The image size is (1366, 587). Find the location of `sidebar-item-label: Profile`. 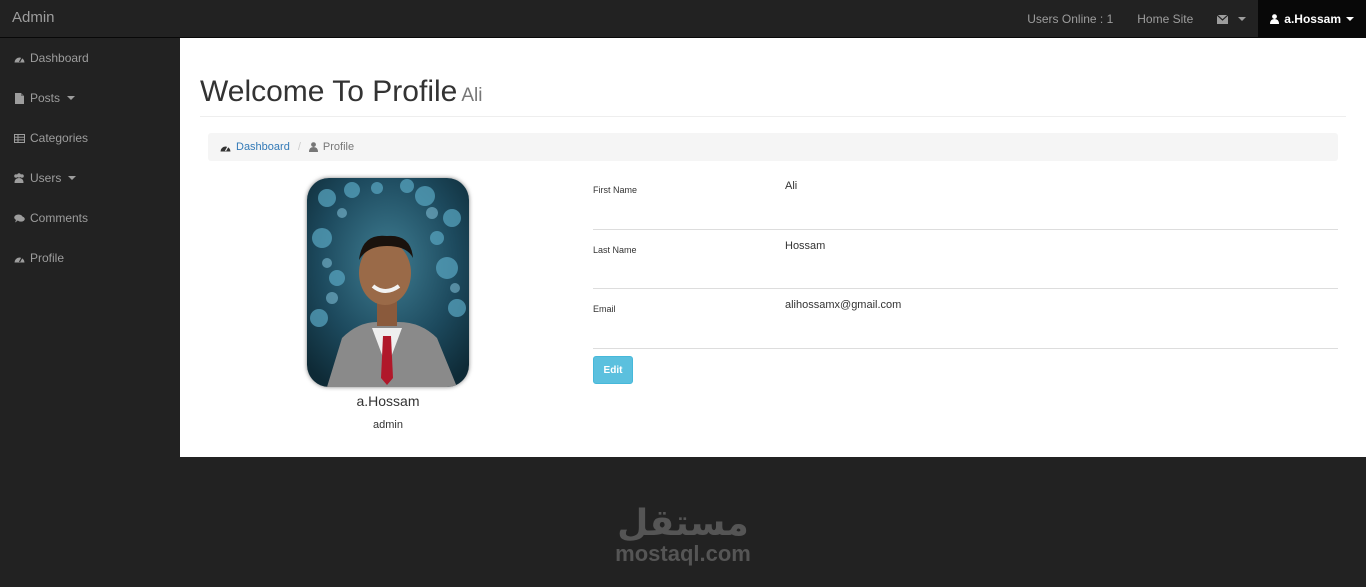

sidebar-item-label: Profile is located at coordinates (47, 258).